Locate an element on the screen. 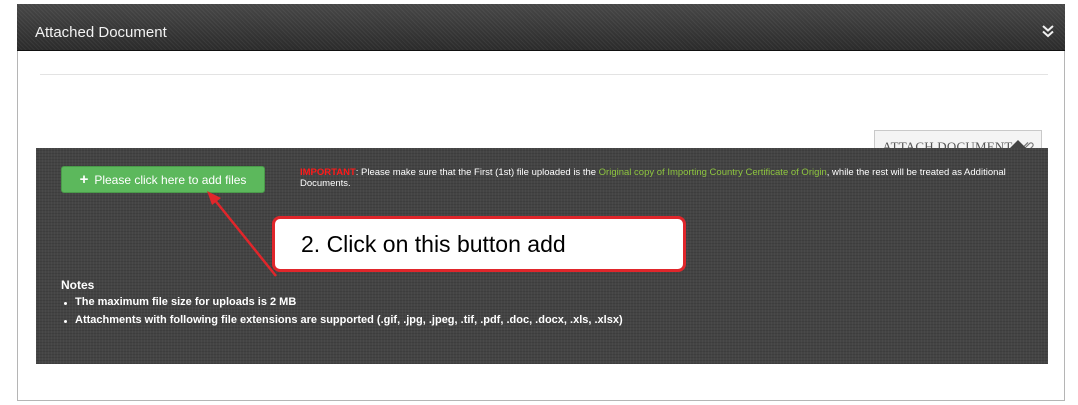  panel-pointer is located at coordinates (1018, 144).